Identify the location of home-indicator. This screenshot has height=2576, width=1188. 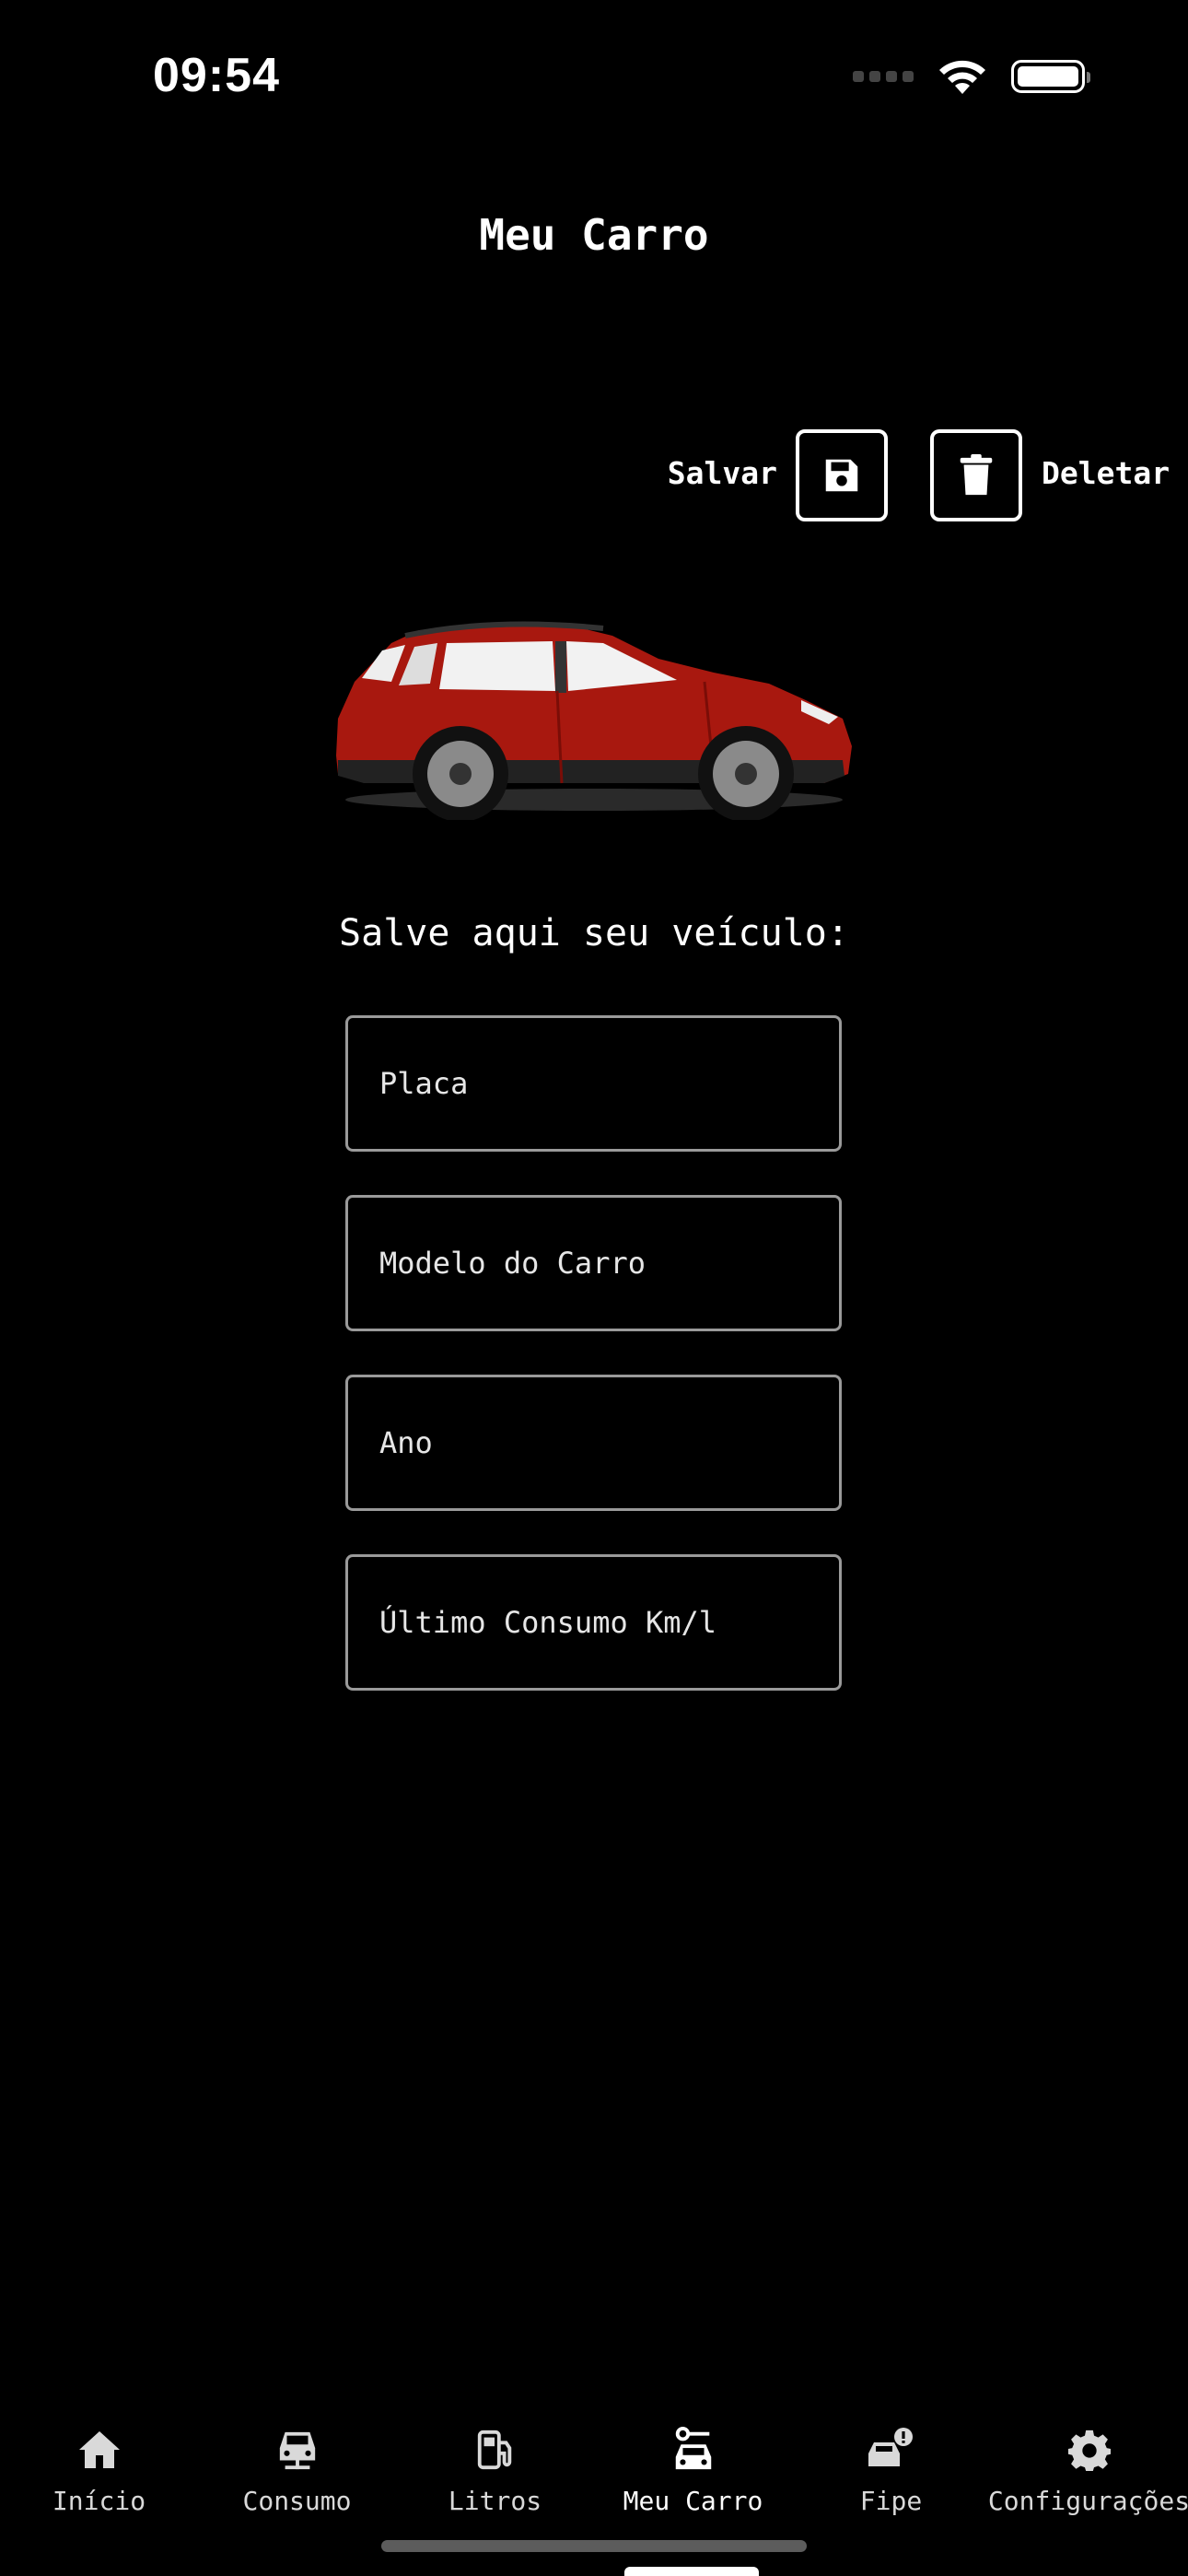
(594, 2546).